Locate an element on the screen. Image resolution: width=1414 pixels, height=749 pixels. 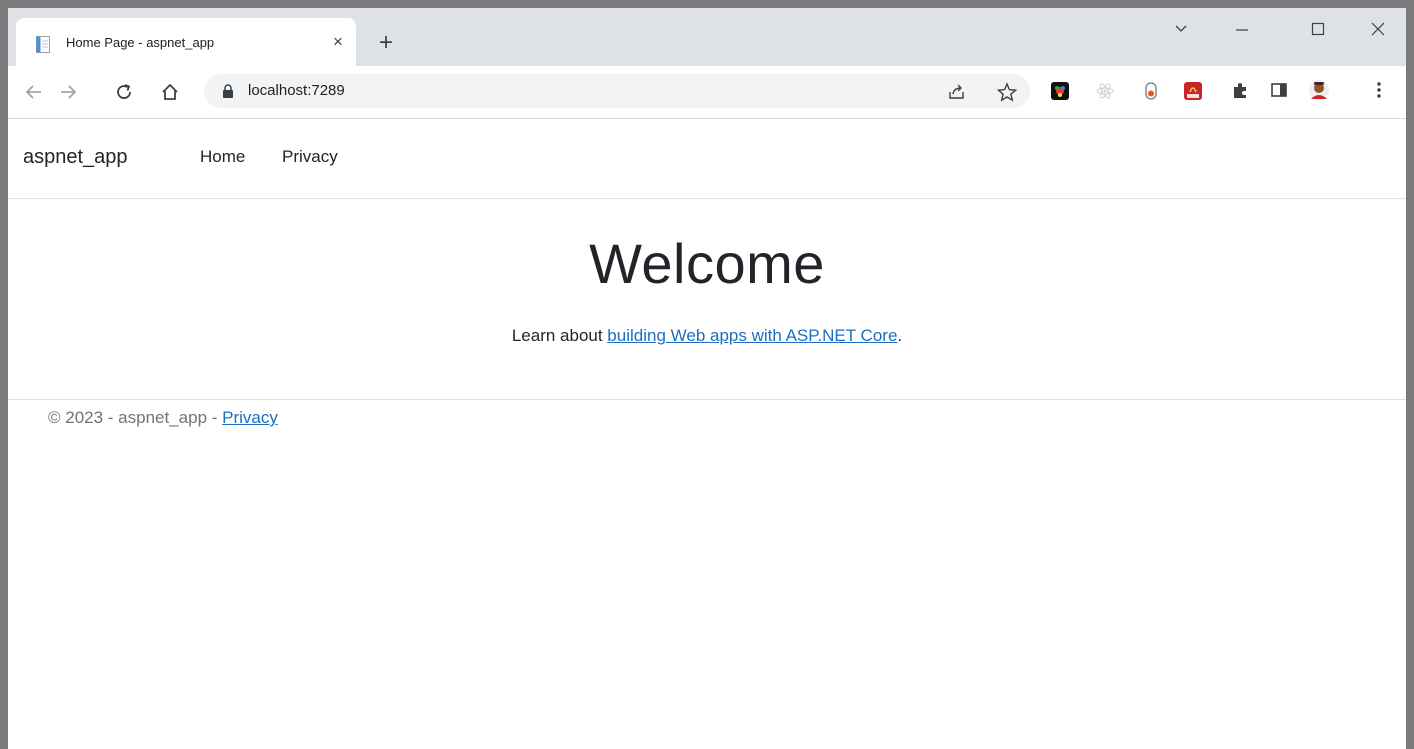
nav-link-home: Home is located at coordinates (222, 157).